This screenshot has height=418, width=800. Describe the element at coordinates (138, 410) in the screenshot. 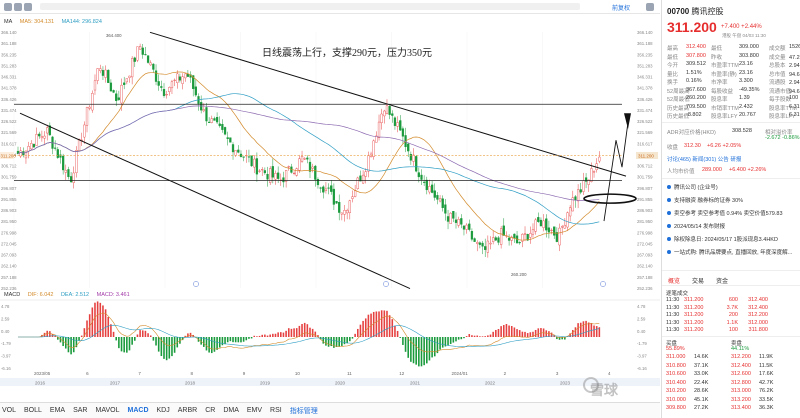

I see `indicator-tab-macd: MACD` at that location.